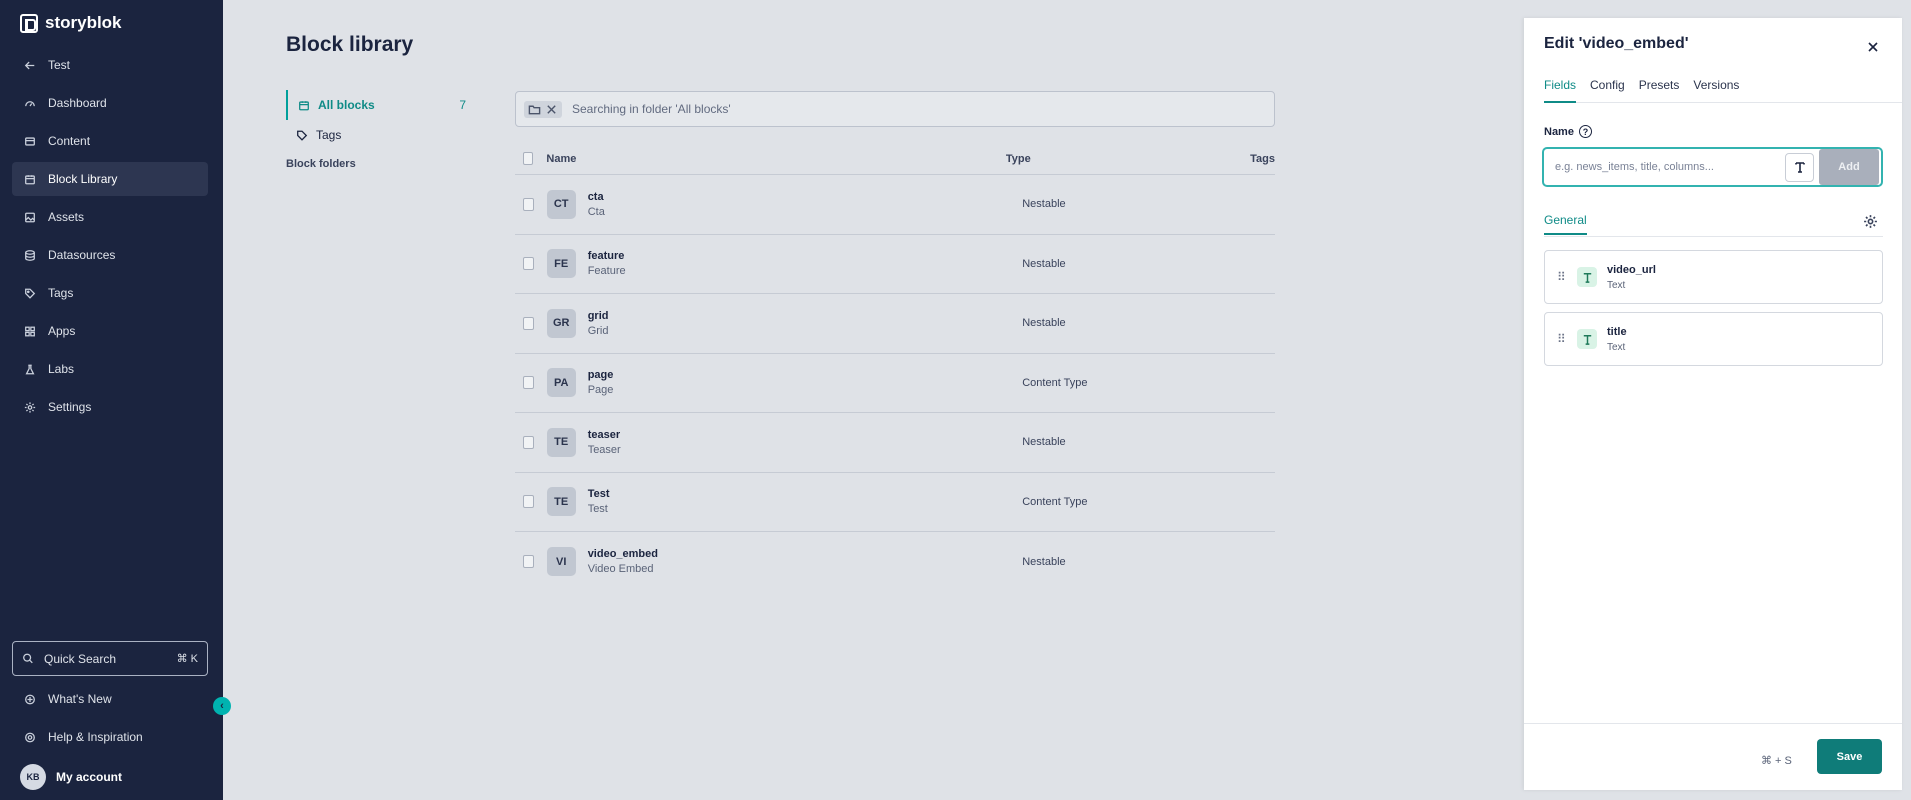  I want to click on sidebar-item-label: Labs, so click(61, 369).